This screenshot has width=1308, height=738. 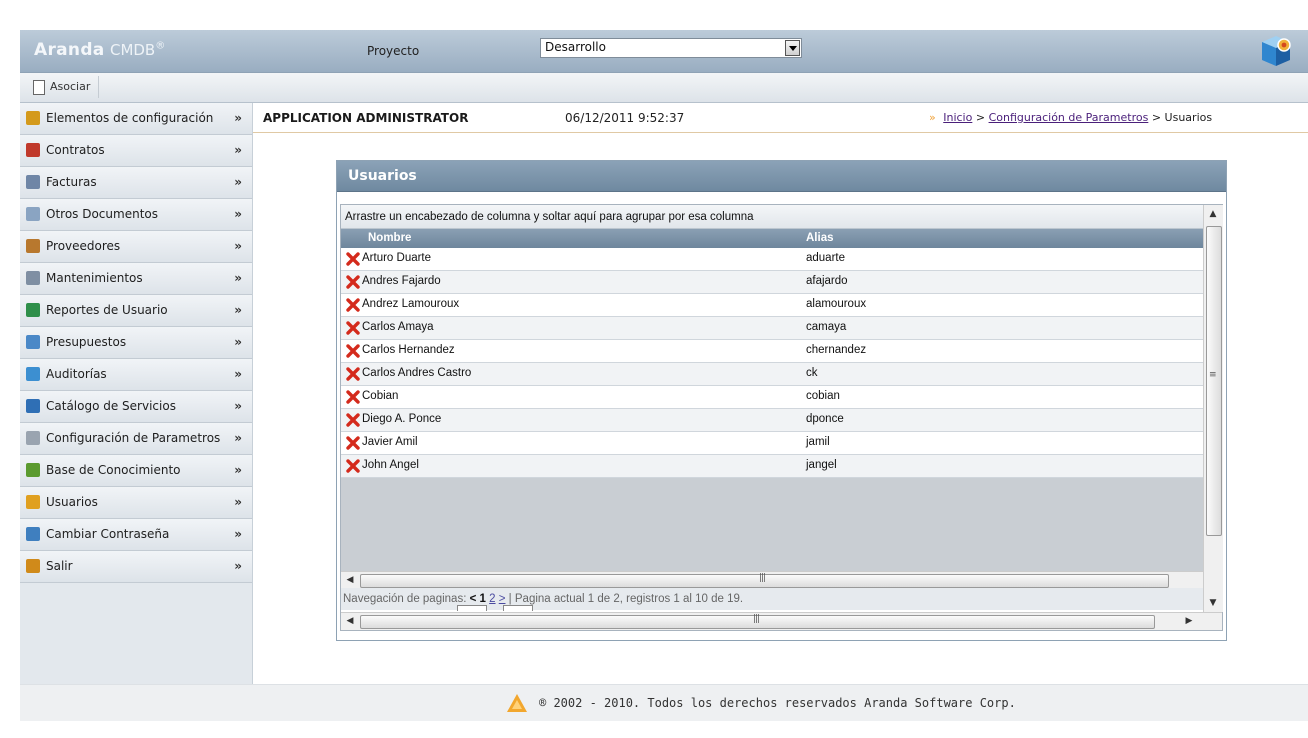 I want to click on sidebar-item-reportes-usuario: Reportes de Usuario », so click(x=136, y=311).